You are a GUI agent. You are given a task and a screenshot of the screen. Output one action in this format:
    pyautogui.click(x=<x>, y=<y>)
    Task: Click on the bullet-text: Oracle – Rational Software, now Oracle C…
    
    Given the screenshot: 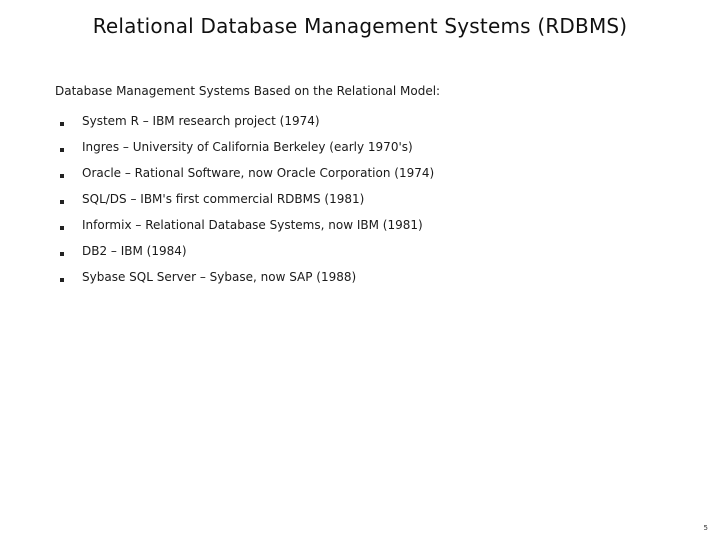 What is the action you would take?
    pyautogui.click(x=258, y=173)
    